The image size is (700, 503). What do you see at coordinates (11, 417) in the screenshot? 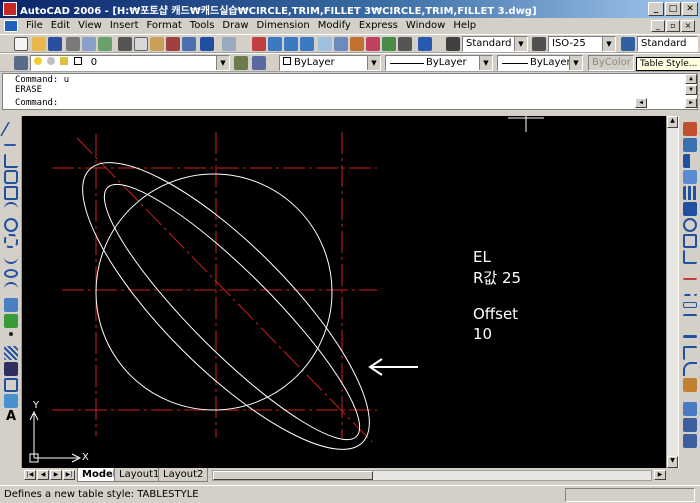
I see `multiline-text-icon: A` at bounding box center [11, 417].